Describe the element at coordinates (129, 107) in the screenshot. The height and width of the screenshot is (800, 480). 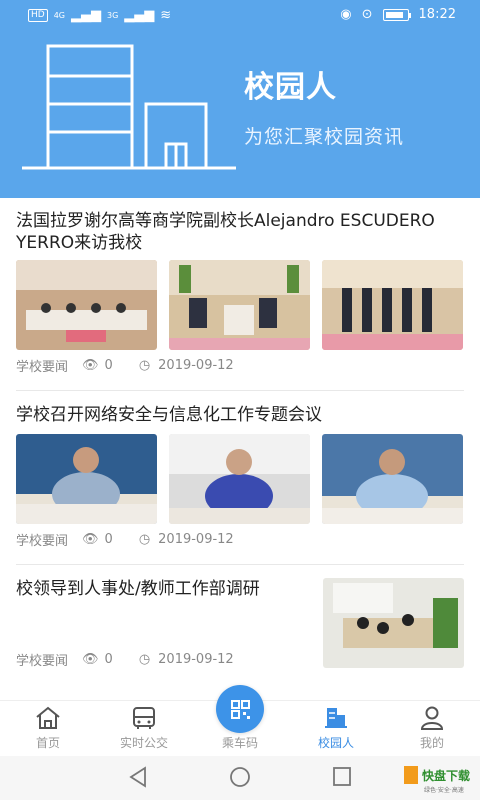
I see `building-illustration` at that location.